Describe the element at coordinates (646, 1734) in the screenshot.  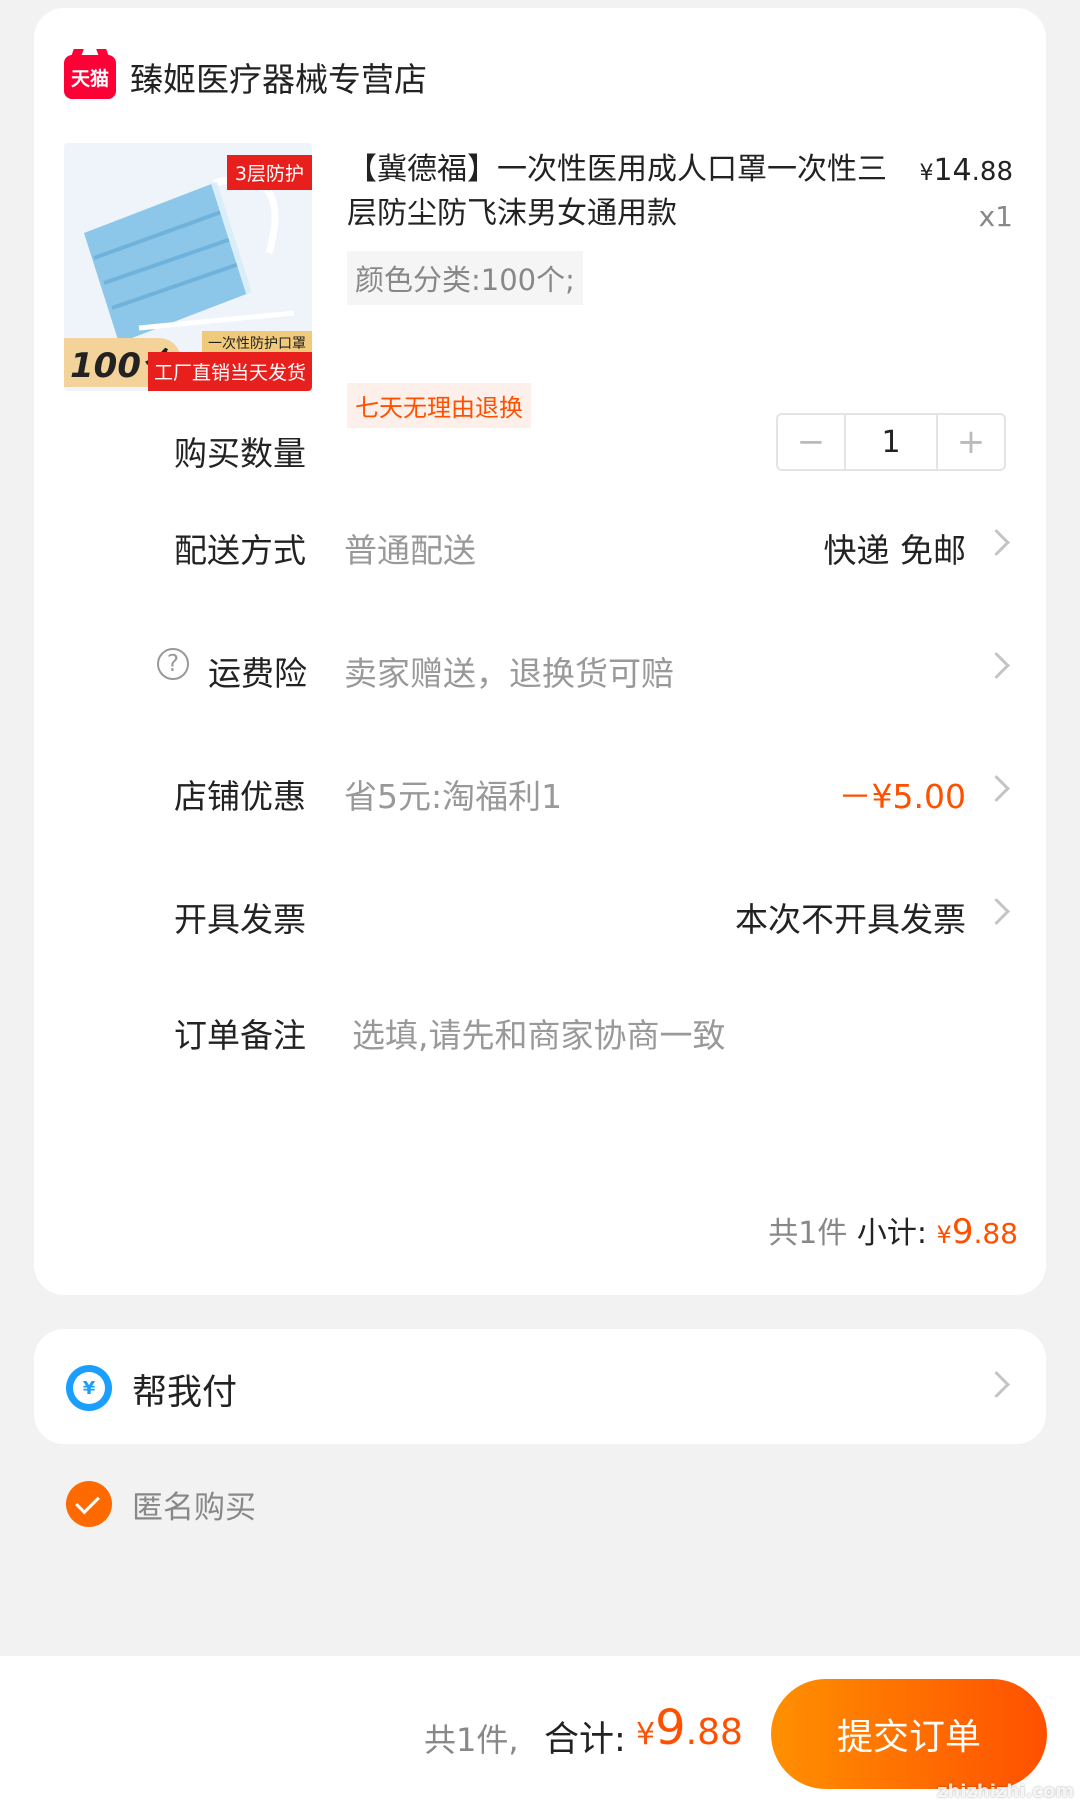
I see `total-currency: ¥` at that location.